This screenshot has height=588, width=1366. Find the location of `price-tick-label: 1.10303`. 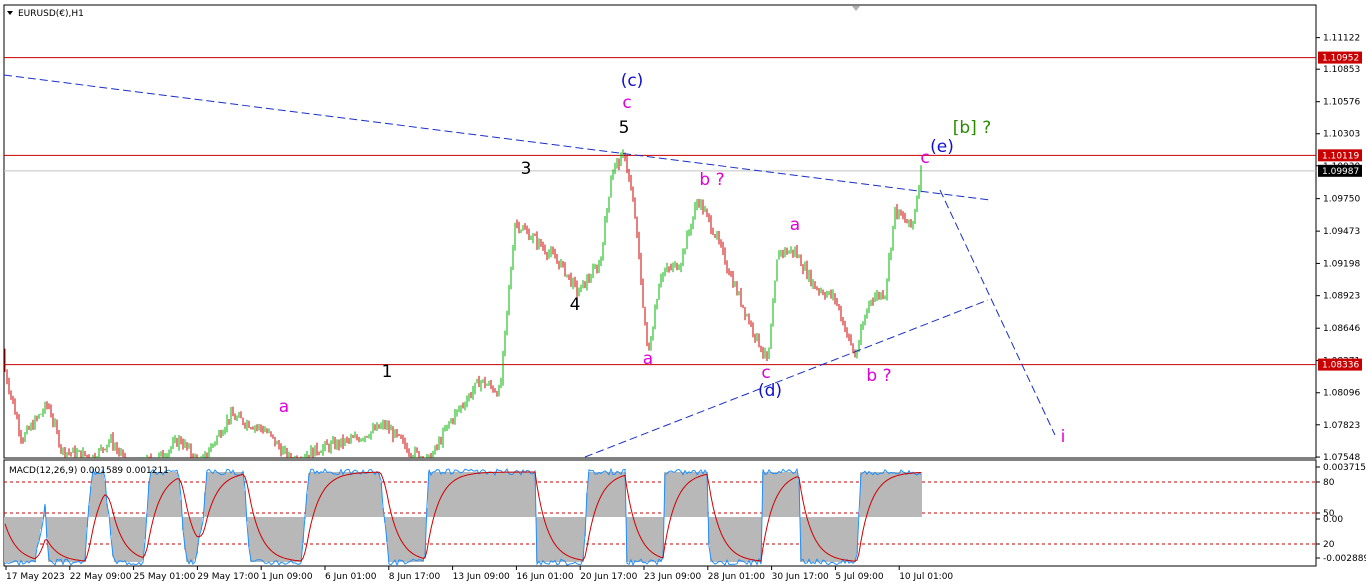

price-tick-label: 1.10303 is located at coordinates (1341, 135).